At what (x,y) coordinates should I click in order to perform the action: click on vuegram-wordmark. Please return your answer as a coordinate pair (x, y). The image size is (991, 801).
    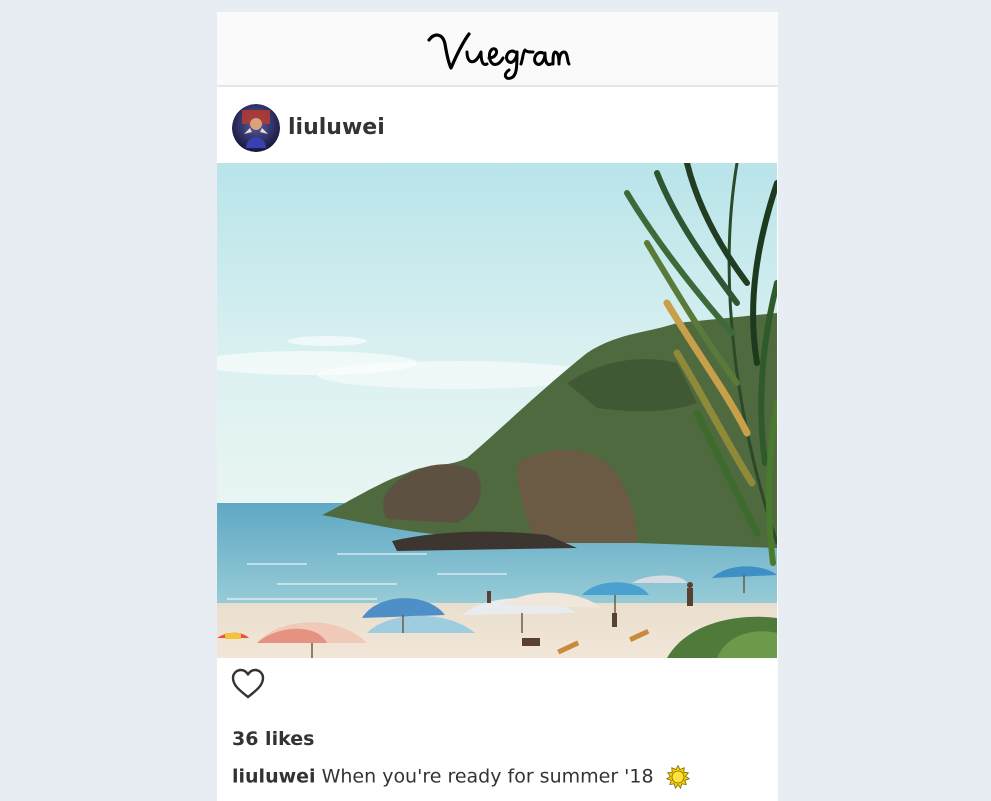
    Looking at the image, I should click on (498, 56).